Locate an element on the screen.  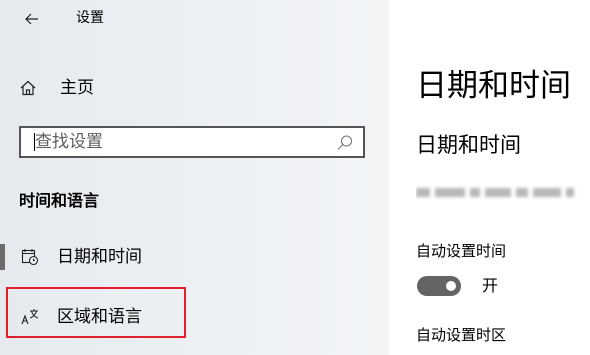
current-time-blurred is located at coordinates (503, 192).